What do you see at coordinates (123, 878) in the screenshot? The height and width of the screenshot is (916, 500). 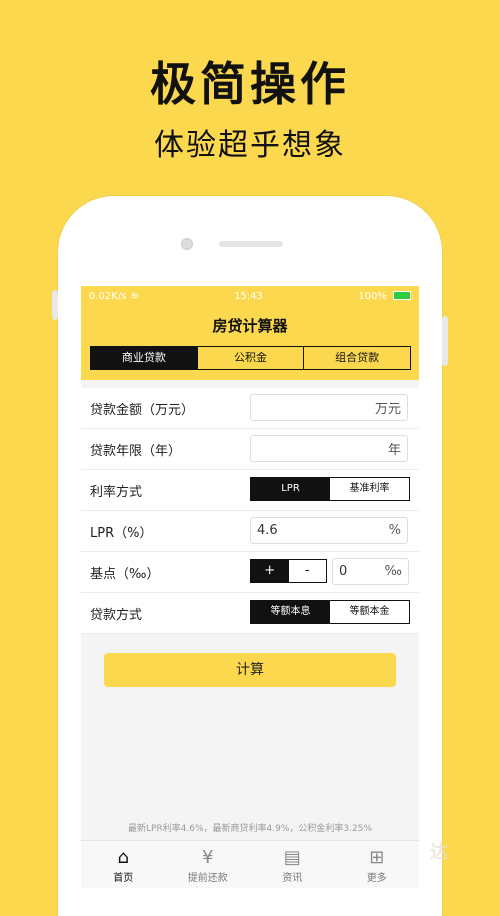 I see `tab-home-label: 首页` at bounding box center [123, 878].